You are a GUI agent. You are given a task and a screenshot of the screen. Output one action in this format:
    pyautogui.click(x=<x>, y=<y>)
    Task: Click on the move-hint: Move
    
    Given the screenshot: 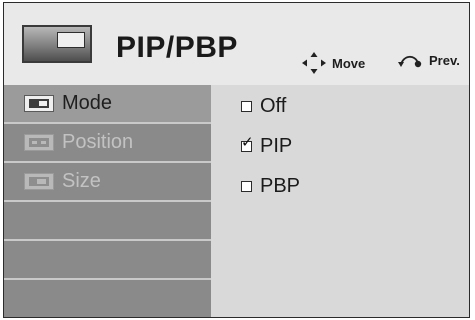 What is the action you would take?
    pyautogui.click(x=333, y=63)
    